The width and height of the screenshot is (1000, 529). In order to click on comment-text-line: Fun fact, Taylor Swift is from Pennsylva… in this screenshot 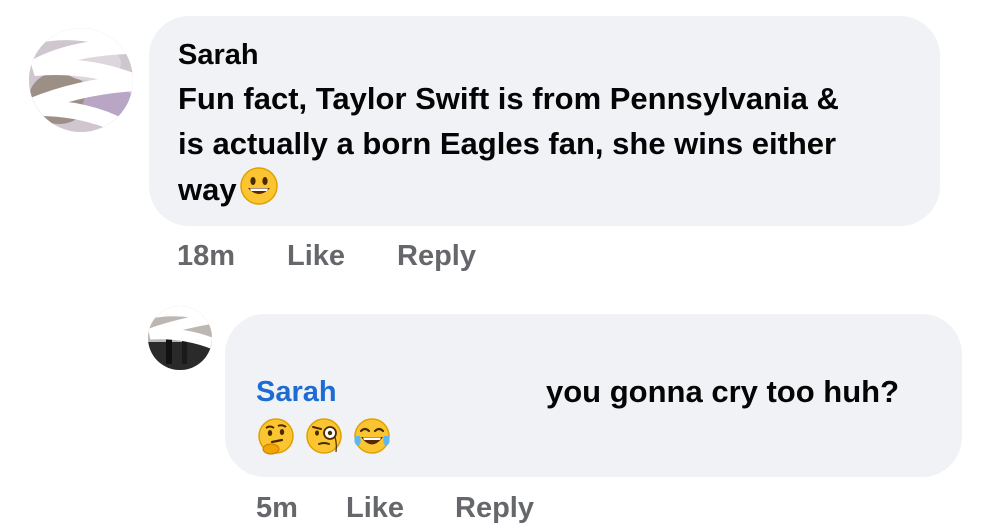, I will do `click(508, 98)`.